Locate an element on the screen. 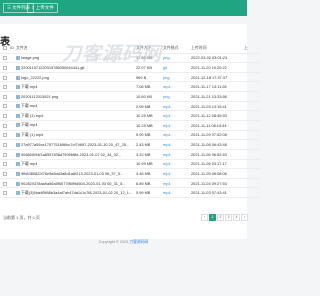 This screenshot has width=320, height=296. row-filesize: 2.43 MB is located at coordinates (149, 144).